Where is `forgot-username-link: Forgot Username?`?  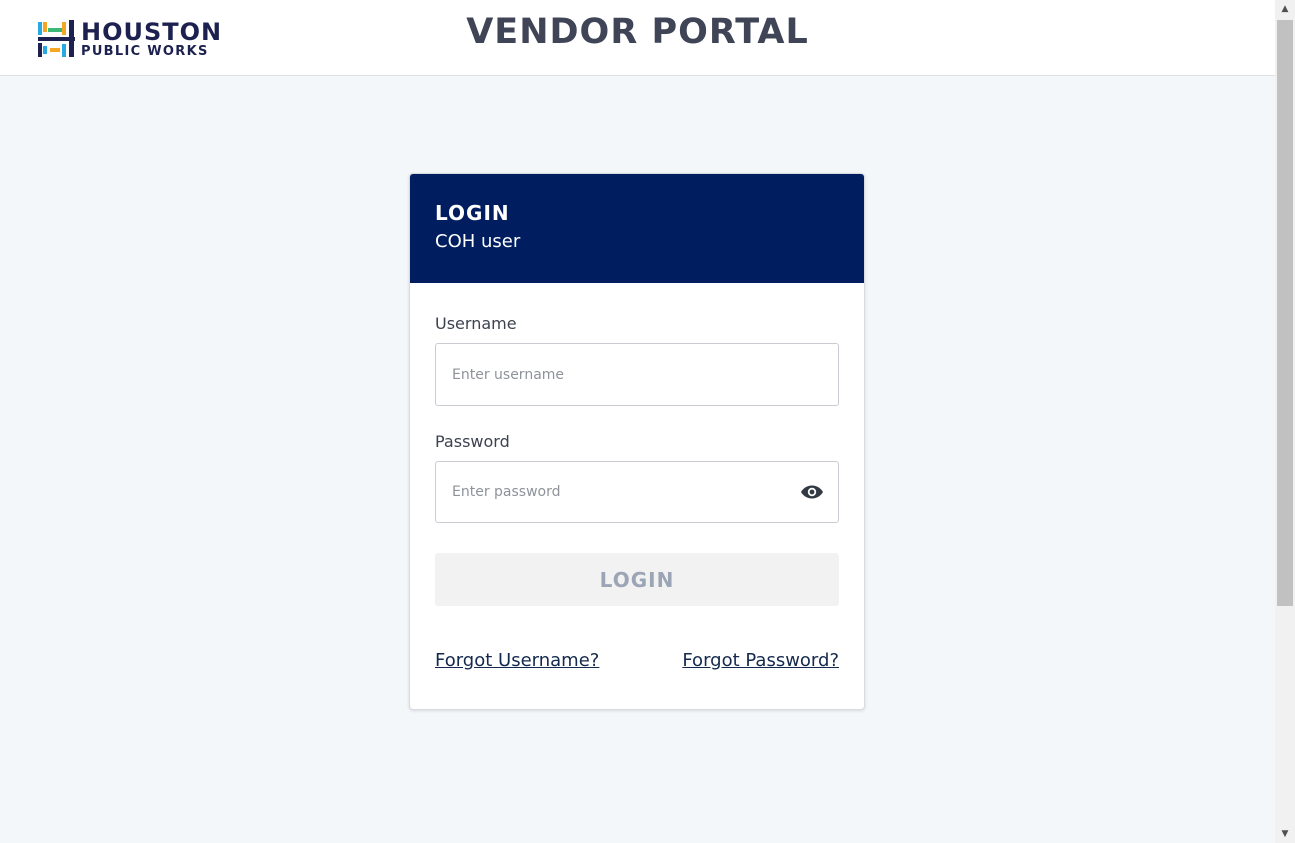
forgot-username-link: Forgot Username? is located at coordinates (517, 660).